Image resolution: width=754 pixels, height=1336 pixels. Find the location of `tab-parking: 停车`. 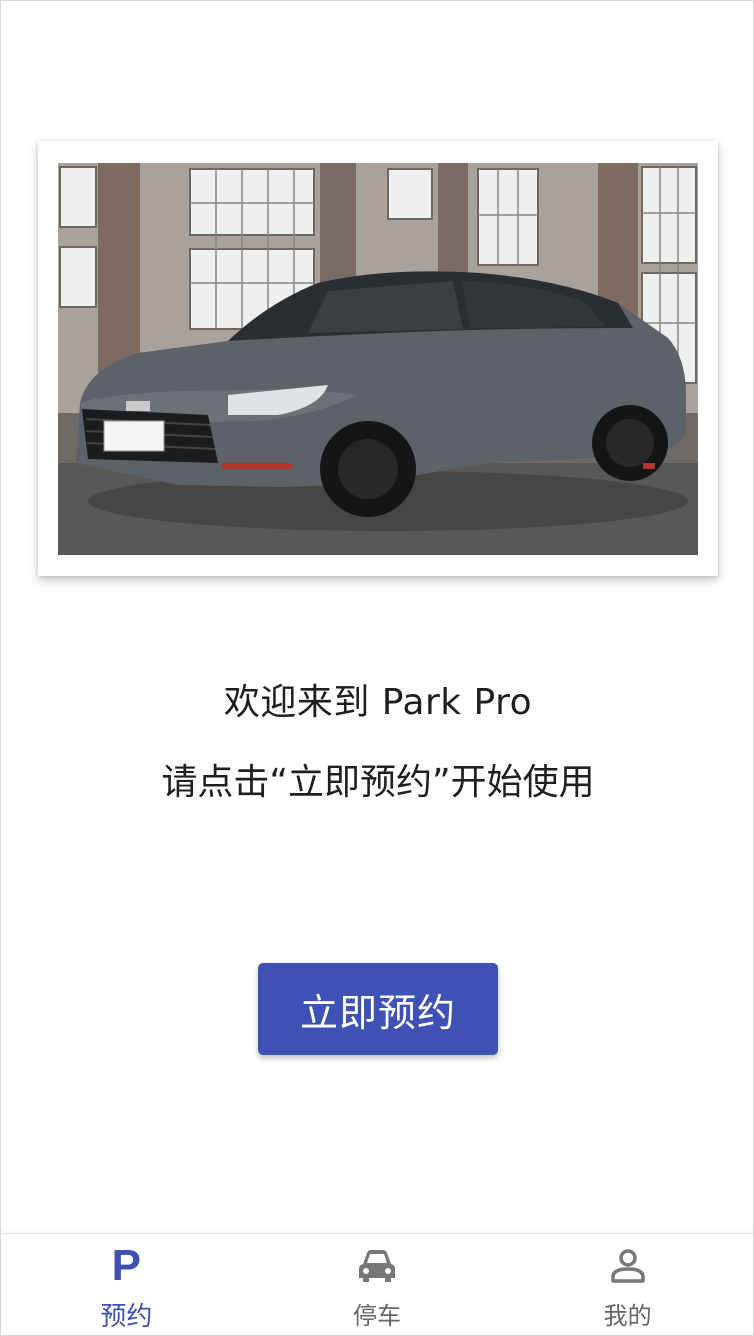

tab-parking: 停车 is located at coordinates (377, 1284).